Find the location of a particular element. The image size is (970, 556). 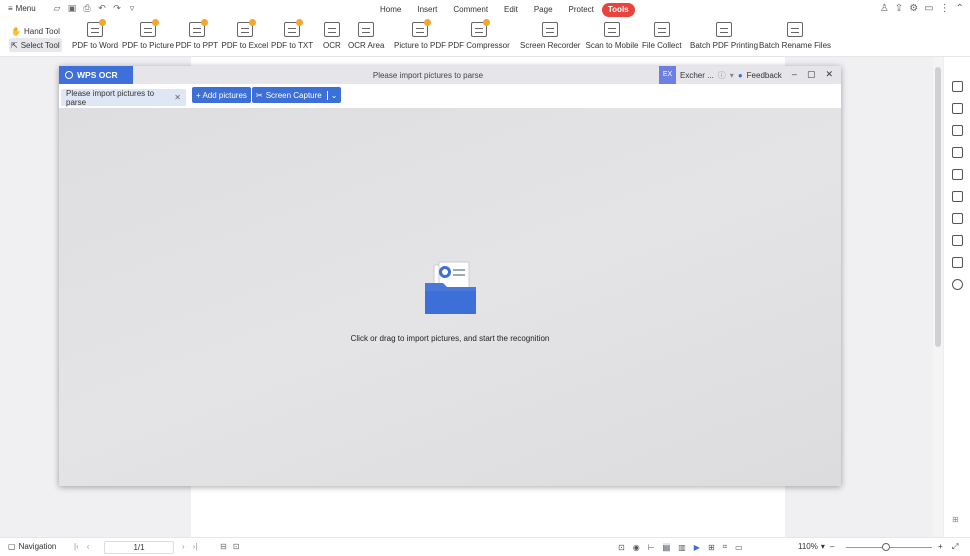

split-icon is located at coordinates (957, 218).